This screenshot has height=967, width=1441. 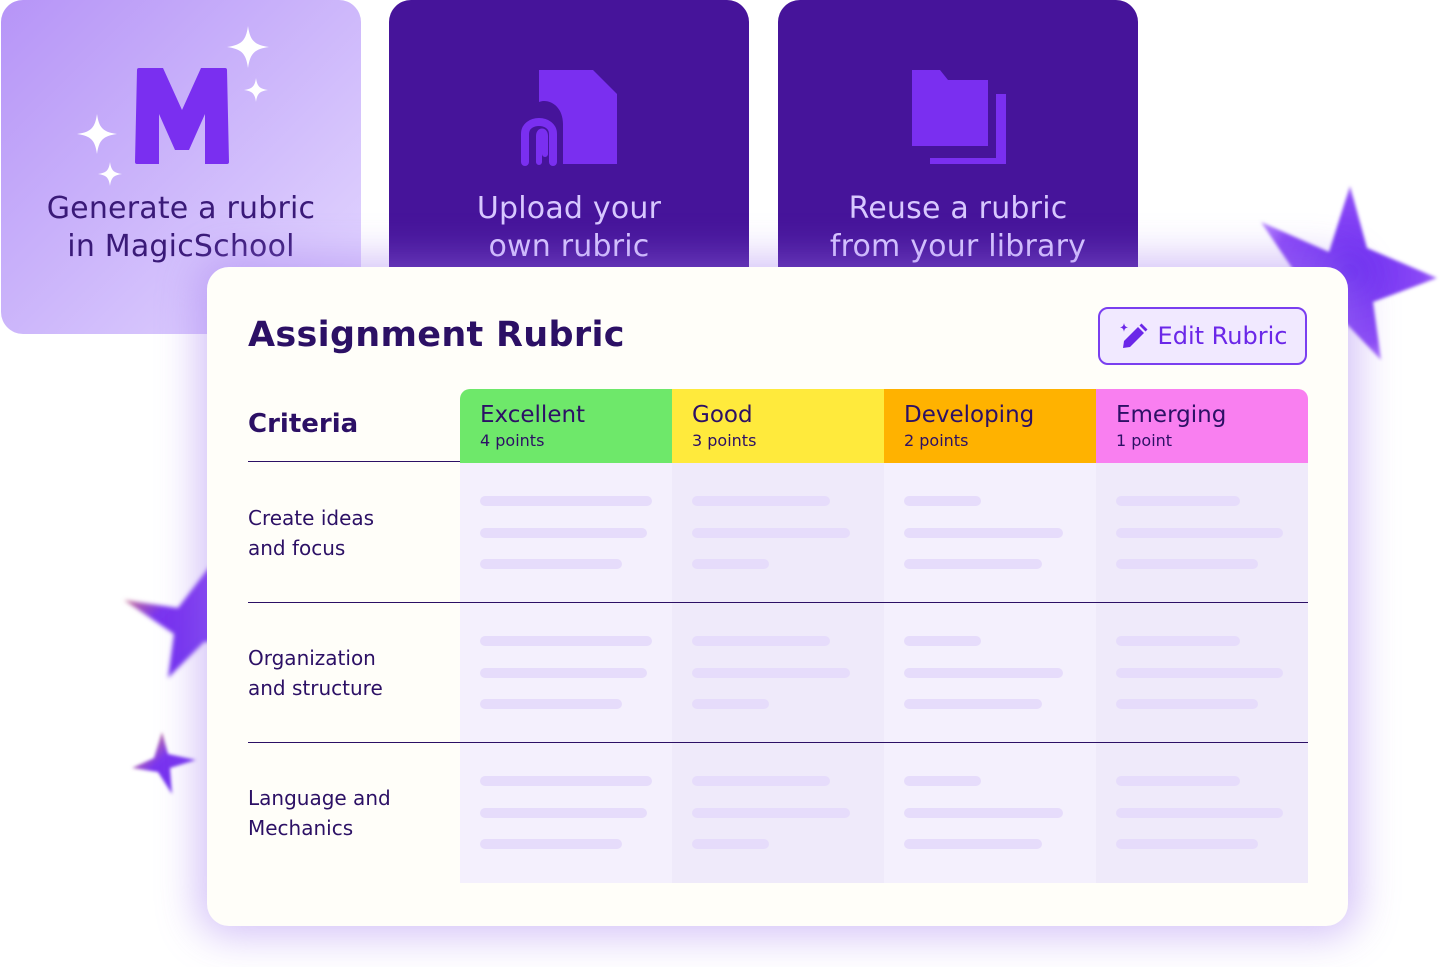 I want to click on level-points: 3 points, so click(x=724, y=440).